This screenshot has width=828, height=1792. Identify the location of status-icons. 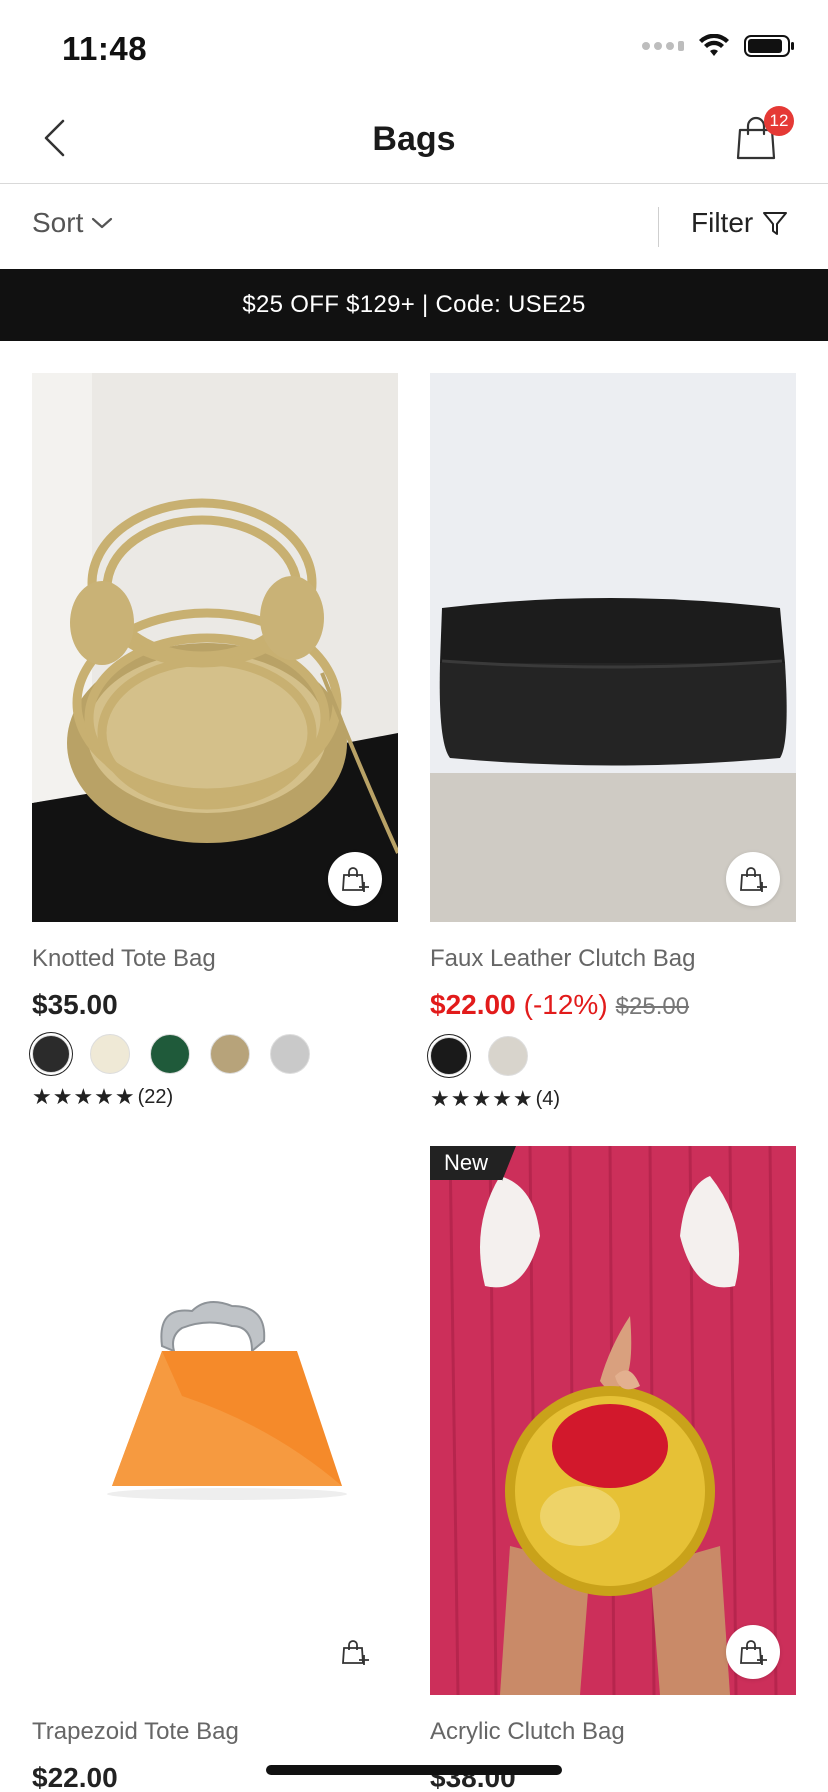
(719, 46).